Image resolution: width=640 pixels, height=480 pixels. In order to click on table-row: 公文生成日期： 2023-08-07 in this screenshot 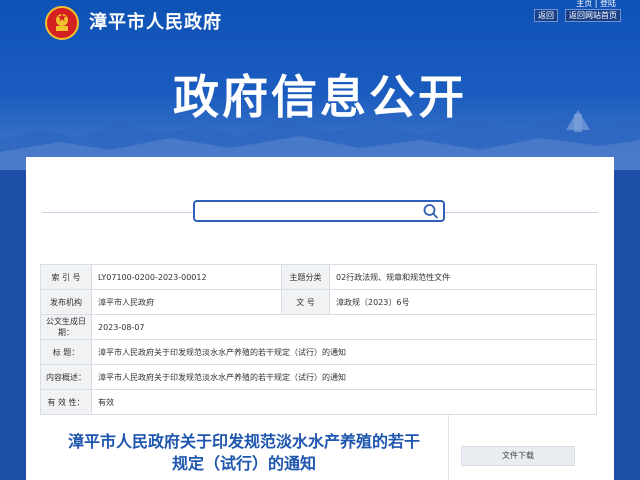, I will do `click(318, 327)`.